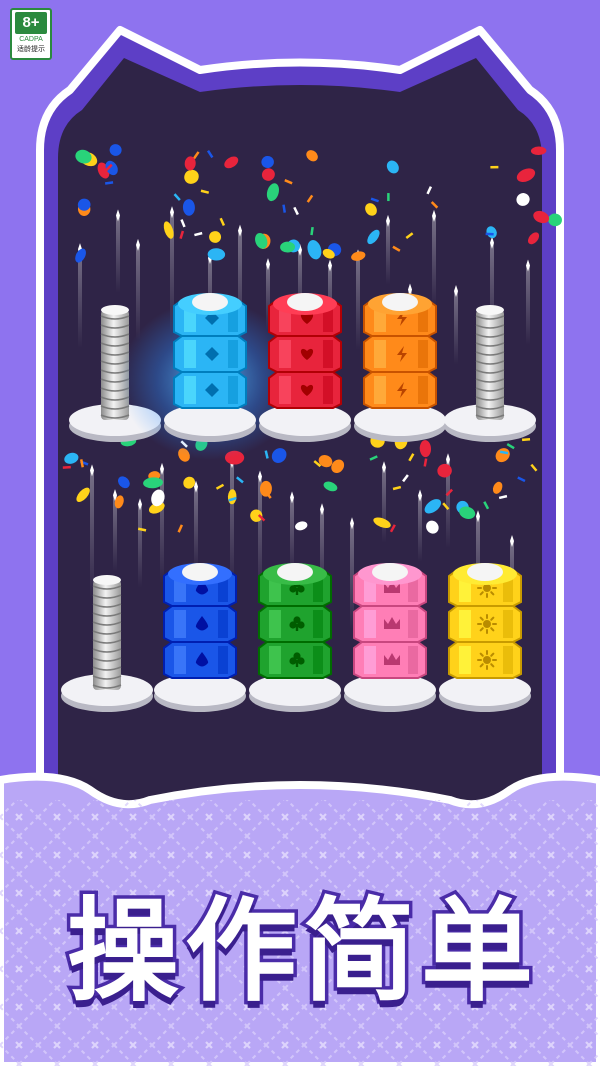  I want to click on age-rating-note: 适龄提示, so click(31, 49).